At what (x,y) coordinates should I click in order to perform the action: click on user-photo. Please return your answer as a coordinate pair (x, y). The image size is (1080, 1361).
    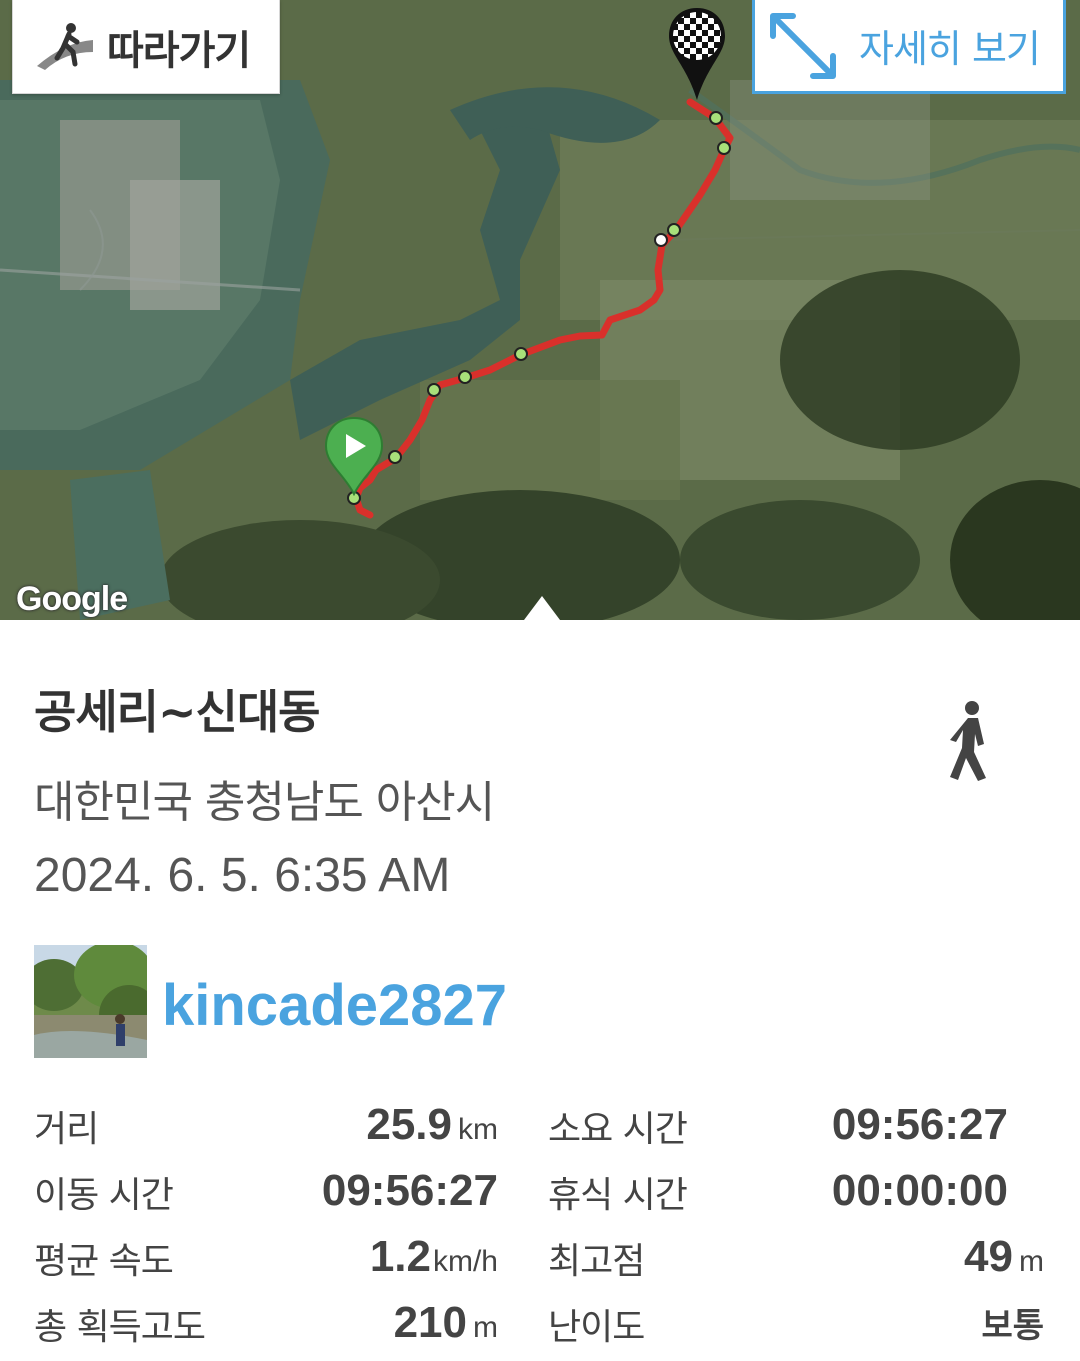
    Looking at the image, I should click on (90, 1001).